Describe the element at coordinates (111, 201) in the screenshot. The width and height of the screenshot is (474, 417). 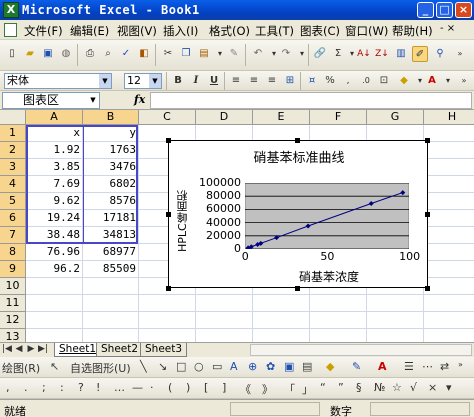
I see `cell-b5: 8576` at that location.